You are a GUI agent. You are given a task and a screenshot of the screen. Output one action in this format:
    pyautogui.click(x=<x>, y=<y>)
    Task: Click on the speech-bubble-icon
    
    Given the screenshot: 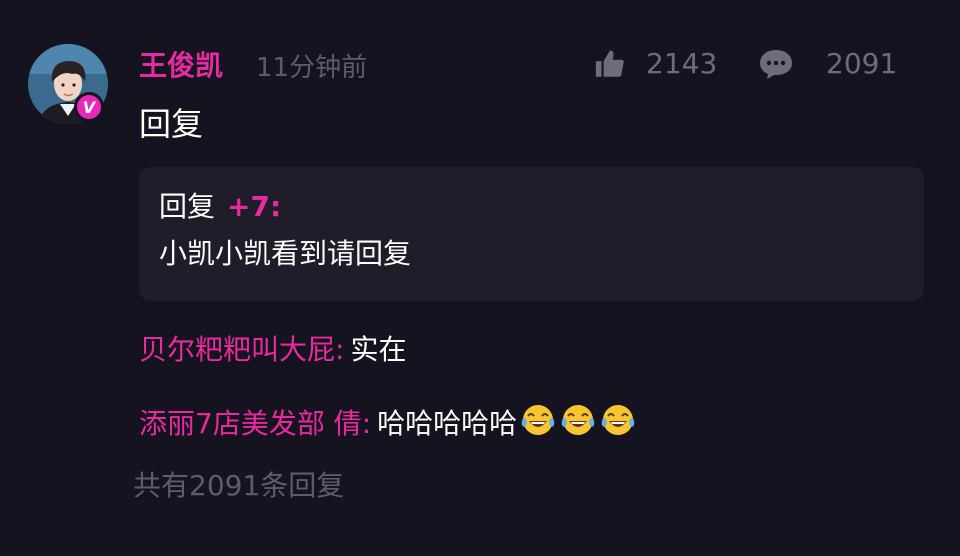 What is the action you would take?
    pyautogui.click(x=776, y=64)
    